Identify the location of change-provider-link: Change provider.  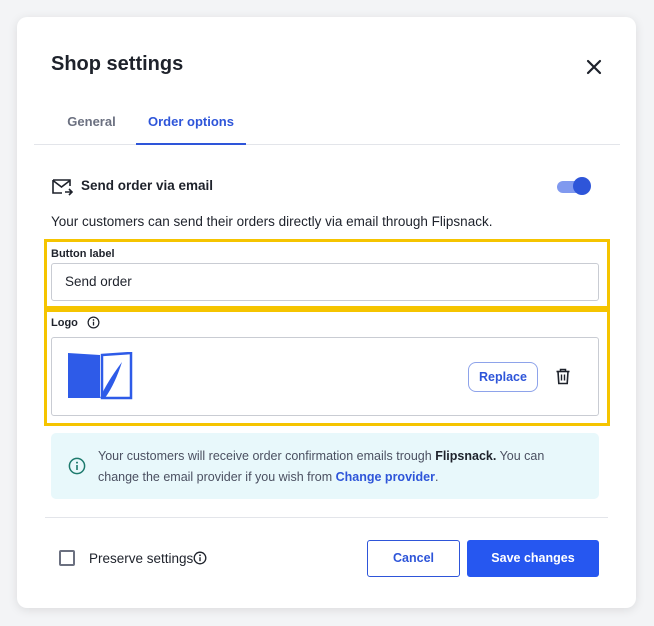
(385, 477).